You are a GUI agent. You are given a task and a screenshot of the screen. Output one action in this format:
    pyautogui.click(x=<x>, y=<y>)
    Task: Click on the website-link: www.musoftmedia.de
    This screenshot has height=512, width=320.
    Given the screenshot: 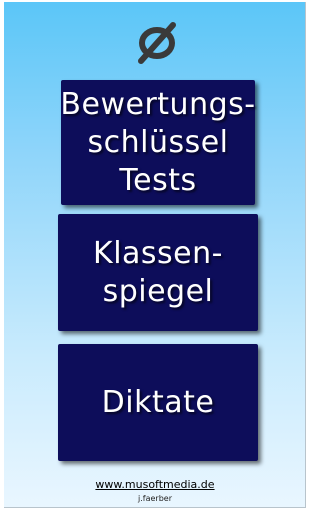 What is the action you would take?
    pyautogui.click(x=155, y=484)
    